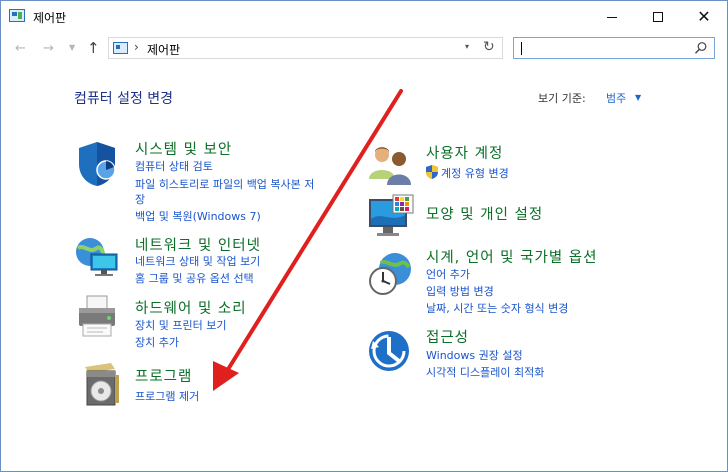 This screenshot has width=728, height=472. I want to click on minimize-button, so click(612, 16).